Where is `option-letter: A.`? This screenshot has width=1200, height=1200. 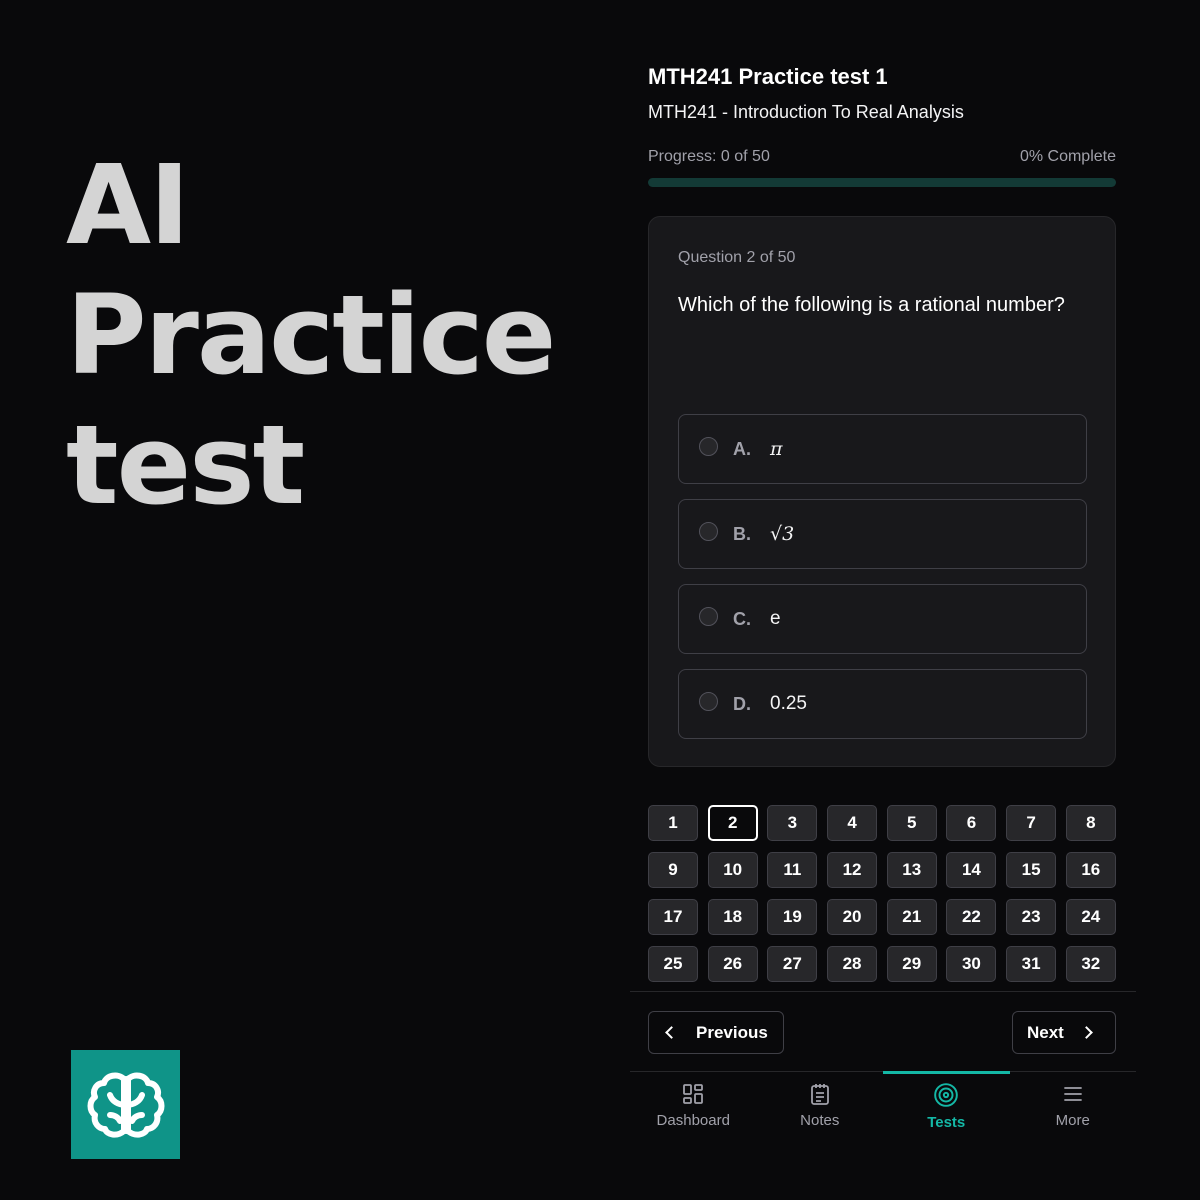
option-letter: A. is located at coordinates (742, 448).